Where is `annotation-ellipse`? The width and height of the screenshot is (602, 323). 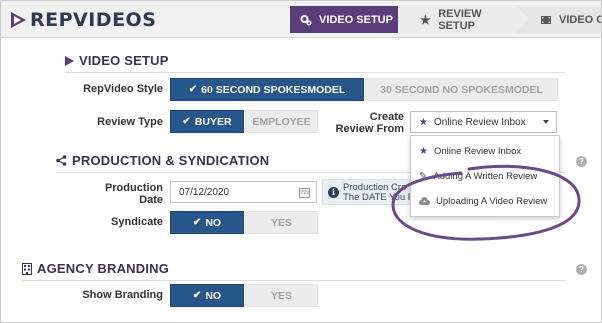 annotation-ellipse is located at coordinates (486, 202).